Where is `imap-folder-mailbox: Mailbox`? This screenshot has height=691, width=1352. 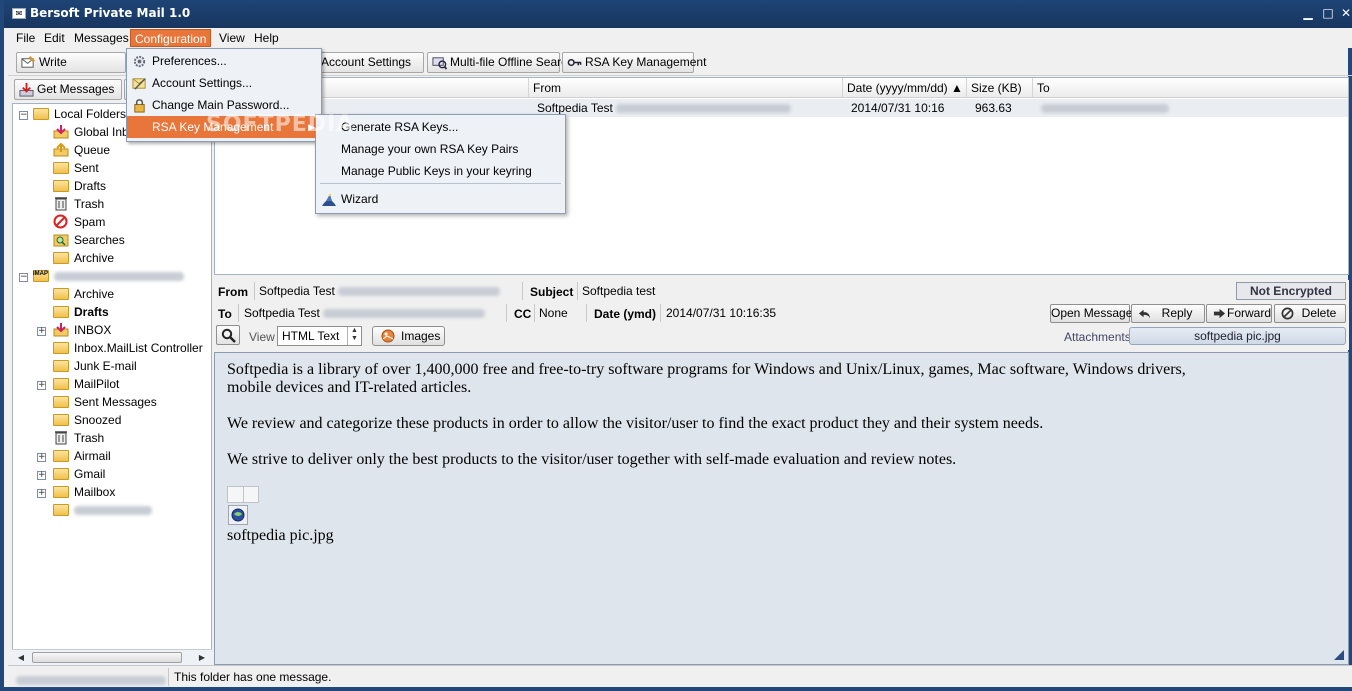
imap-folder-mailbox: Mailbox is located at coordinates (84, 492).